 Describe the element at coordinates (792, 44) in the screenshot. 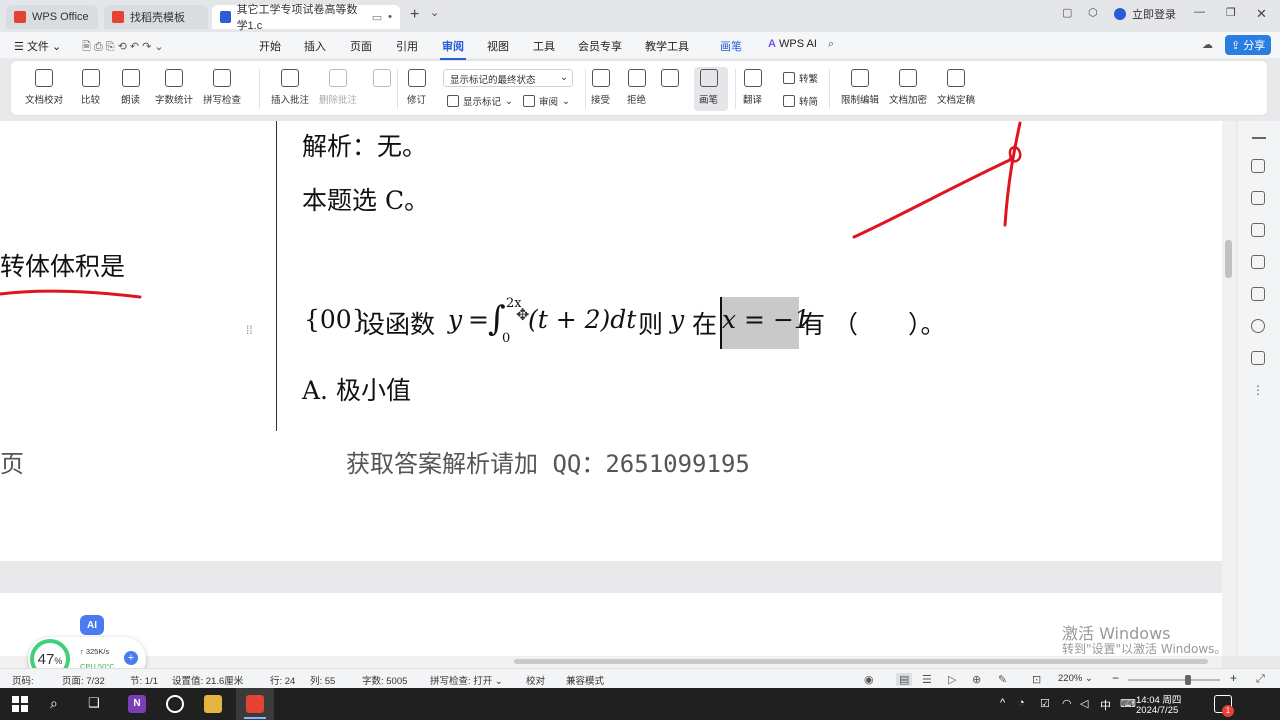

I see `wps-ai-button: A WPS AI` at that location.